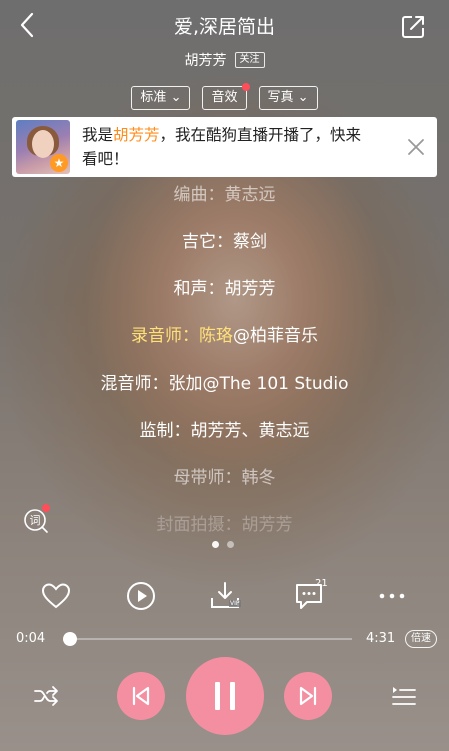 The height and width of the screenshot is (751, 449). Describe the element at coordinates (230, 544) in the screenshot. I see `page-dot` at that location.